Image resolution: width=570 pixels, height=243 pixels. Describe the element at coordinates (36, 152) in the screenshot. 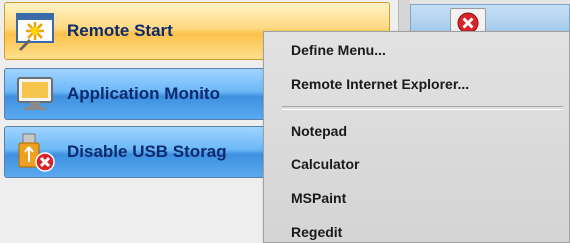

I see `usb-disable-icon` at that location.